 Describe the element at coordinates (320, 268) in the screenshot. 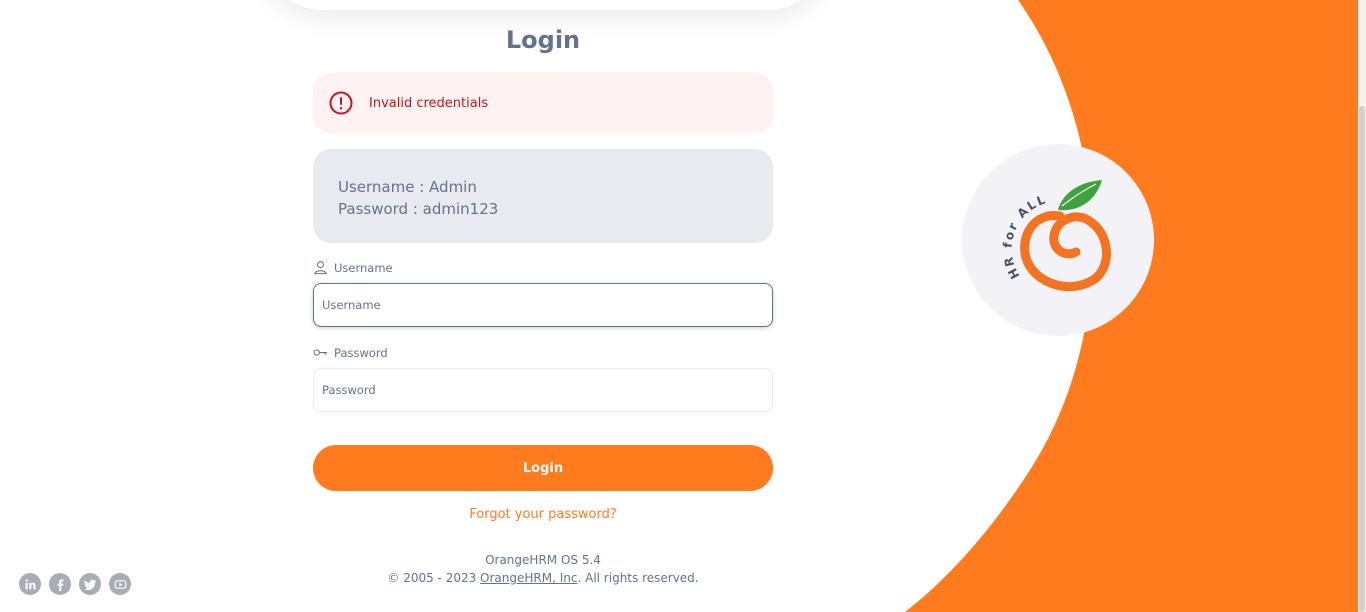

I see `user-icon` at that location.